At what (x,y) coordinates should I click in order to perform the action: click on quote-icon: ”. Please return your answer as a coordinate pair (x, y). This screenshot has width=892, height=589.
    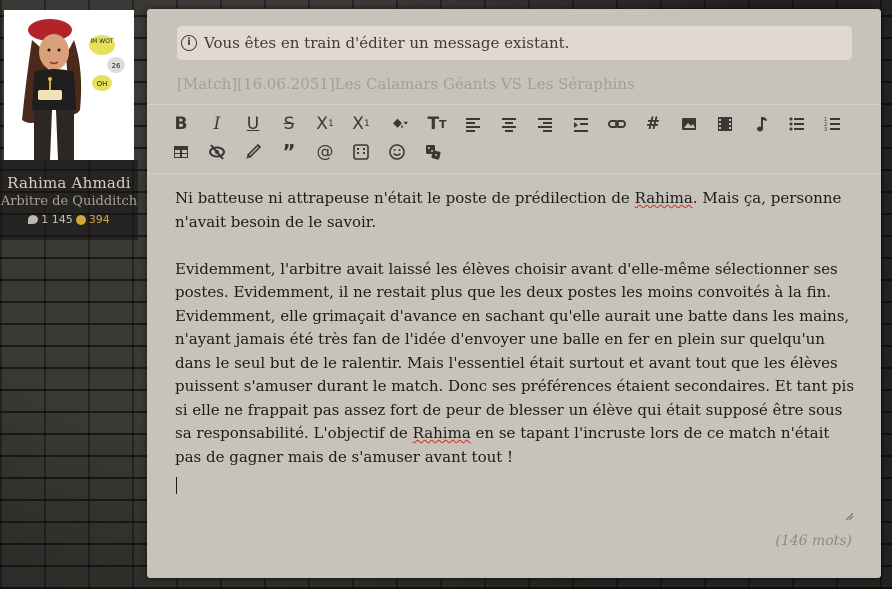
    Looking at the image, I should click on (289, 152).